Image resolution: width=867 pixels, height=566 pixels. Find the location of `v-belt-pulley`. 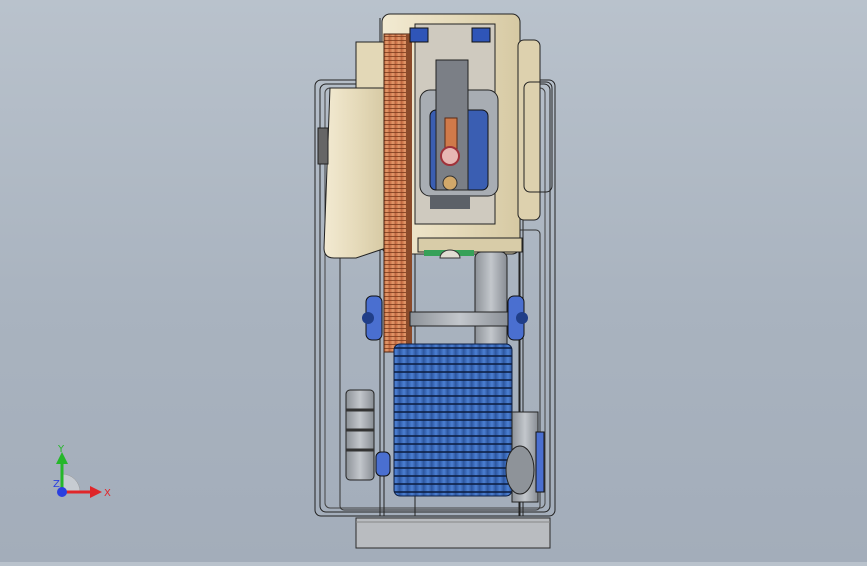

v-belt-pulley is located at coordinates (368, 435).